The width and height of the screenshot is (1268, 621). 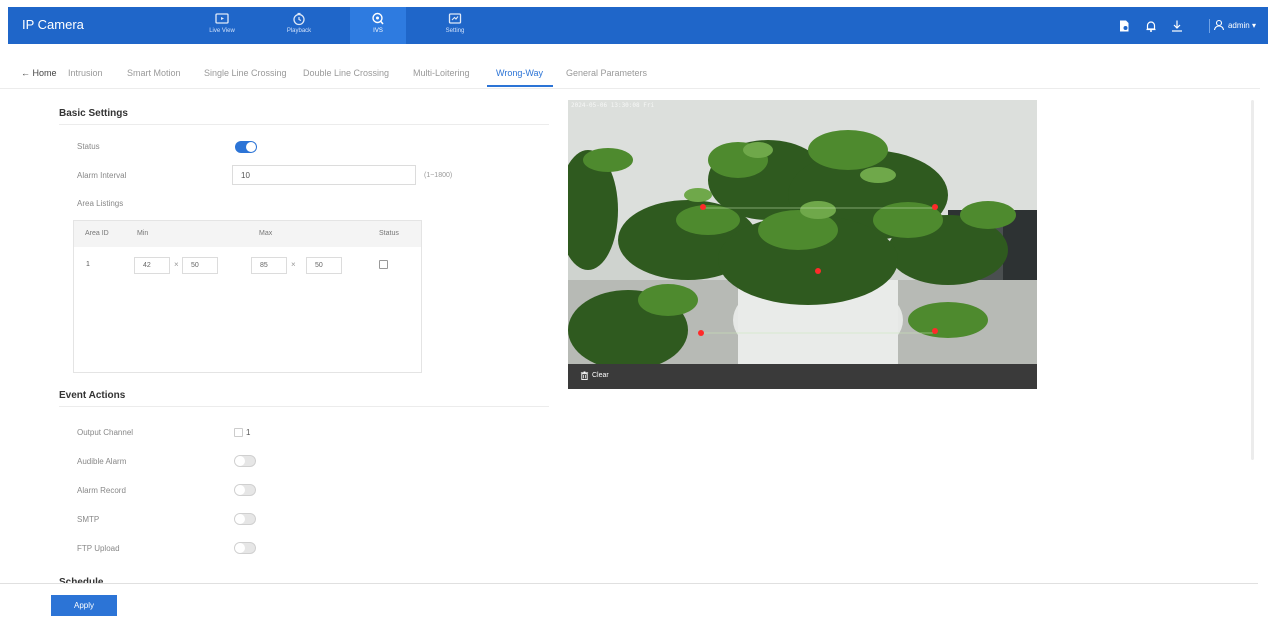 I want to click on alarm-record-toggle, so click(x=245, y=490).